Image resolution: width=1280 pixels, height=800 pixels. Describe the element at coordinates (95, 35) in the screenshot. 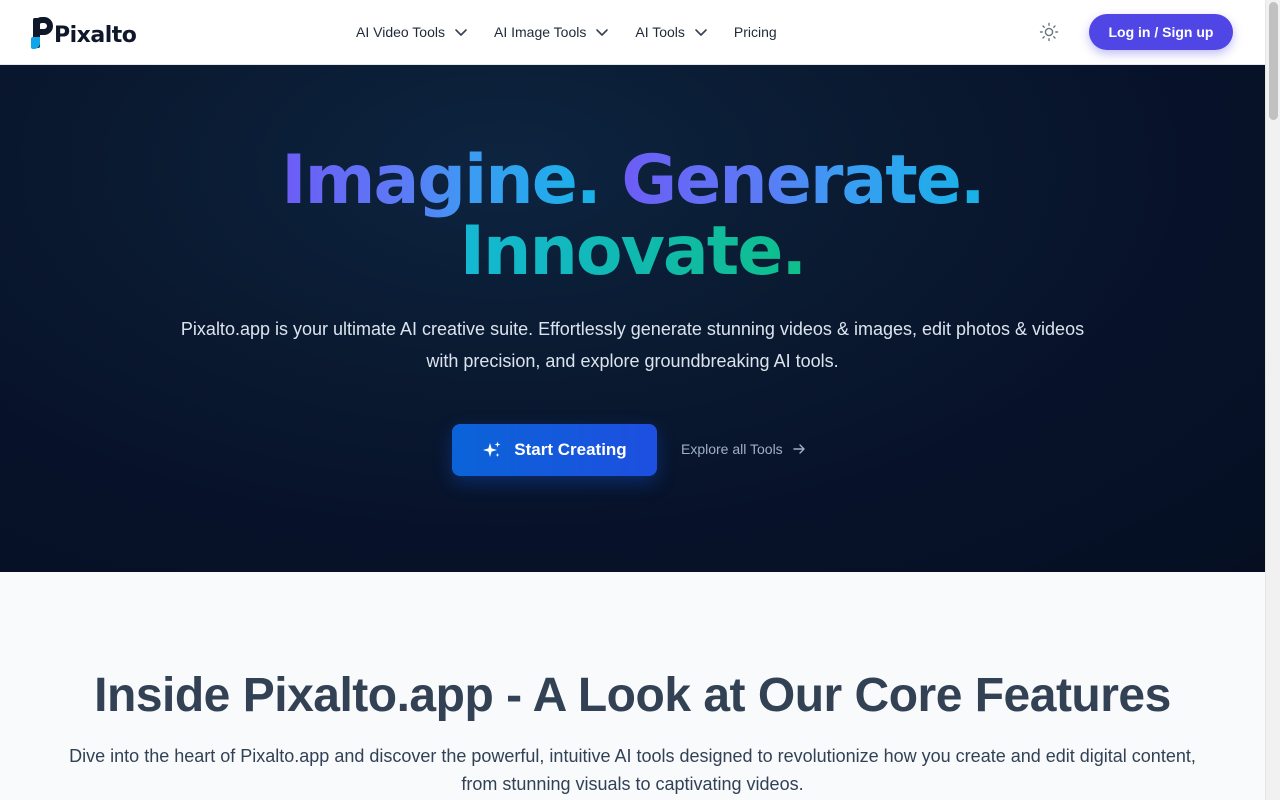

I see `logo-text: Pixalto` at that location.